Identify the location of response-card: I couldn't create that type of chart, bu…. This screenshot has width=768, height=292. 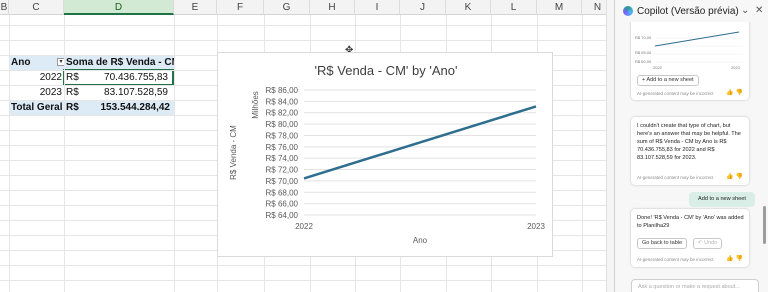
(690, 151).